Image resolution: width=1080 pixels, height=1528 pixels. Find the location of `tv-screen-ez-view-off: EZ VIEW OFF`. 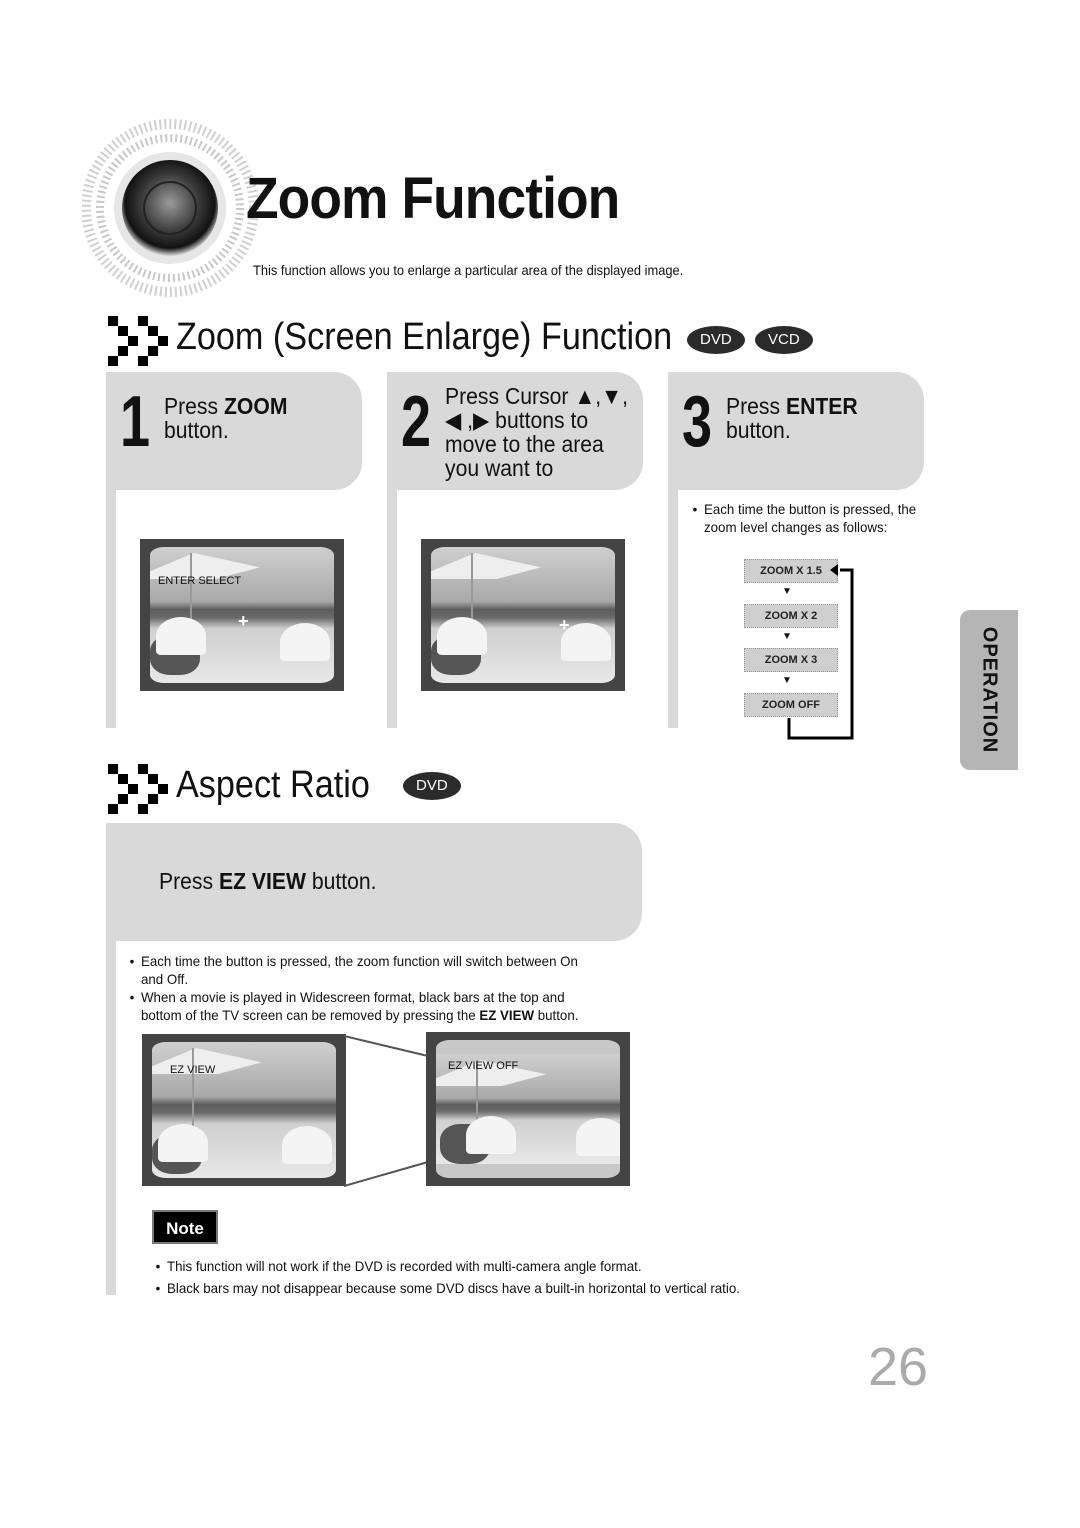

tv-screen-ez-view-off: EZ VIEW OFF is located at coordinates (528, 1109).